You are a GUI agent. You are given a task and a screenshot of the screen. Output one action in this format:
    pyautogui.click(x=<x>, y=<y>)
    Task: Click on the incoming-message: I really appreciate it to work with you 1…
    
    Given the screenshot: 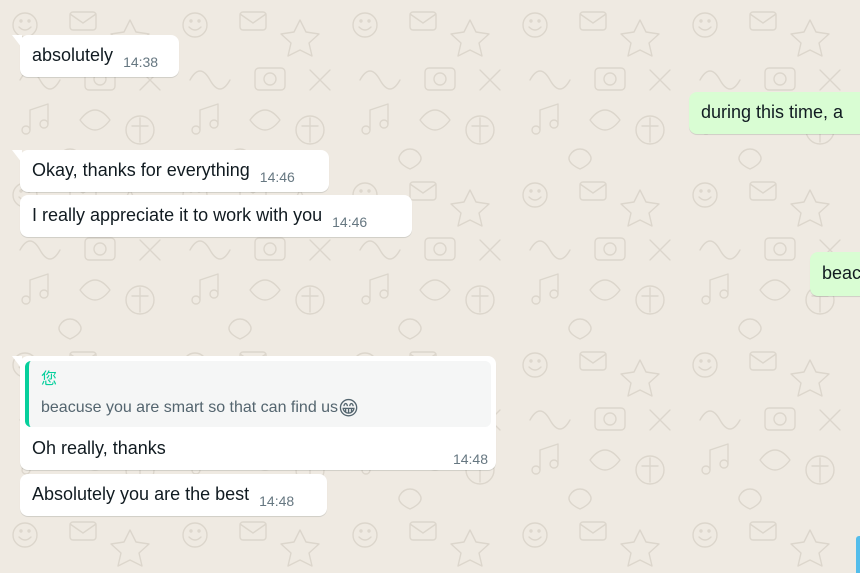 What is the action you would take?
    pyautogui.click(x=216, y=216)
    